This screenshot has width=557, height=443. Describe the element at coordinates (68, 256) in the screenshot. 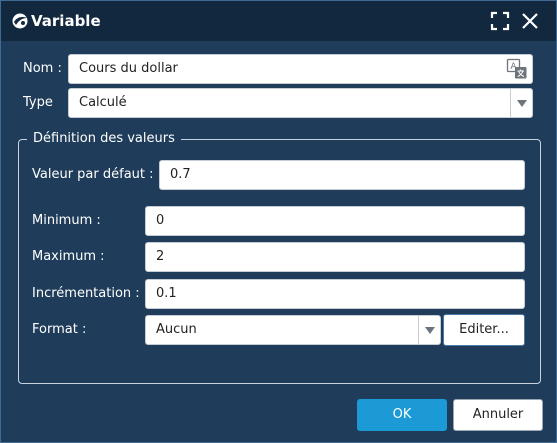

I see `maximum-label: Maximum :` at that location.